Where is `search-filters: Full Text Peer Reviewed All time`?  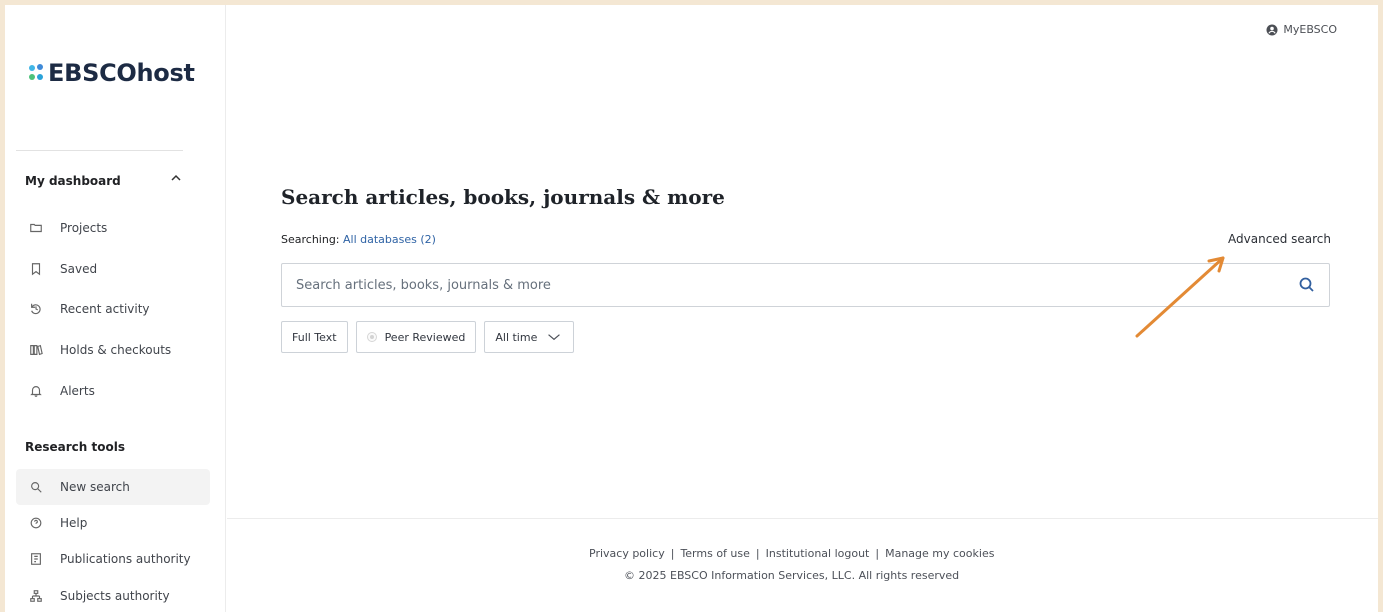
search-filters: Full Text Peer Reviewed All time is located at coordinates (428, 337).